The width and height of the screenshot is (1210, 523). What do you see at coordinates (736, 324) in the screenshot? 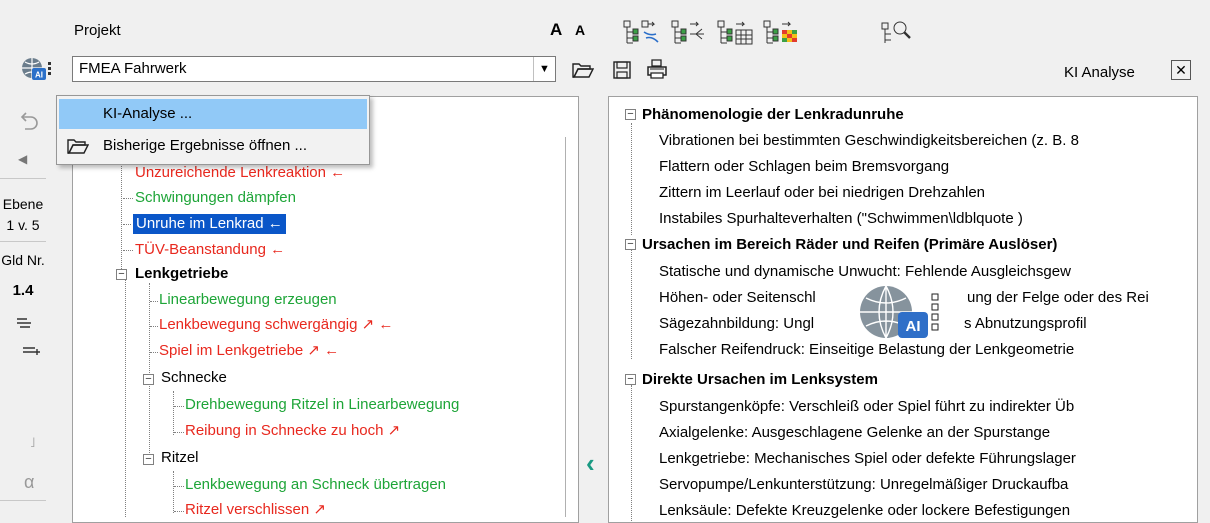
I see `analysis-item: Sägezahnbildung: Ungl` at bounding box center [736, 324].